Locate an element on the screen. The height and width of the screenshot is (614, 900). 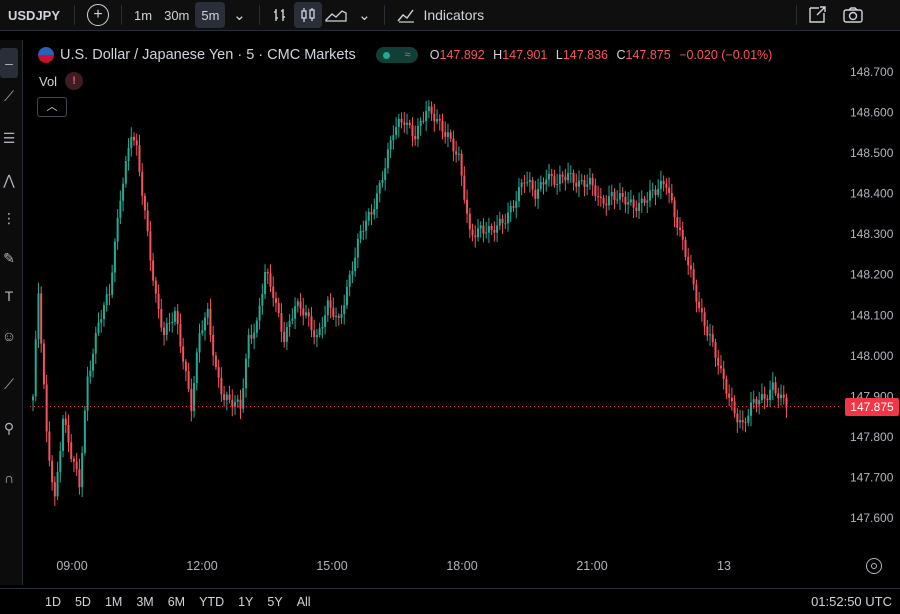
range-6m-button: 6M is located at coordinates (176, 602).